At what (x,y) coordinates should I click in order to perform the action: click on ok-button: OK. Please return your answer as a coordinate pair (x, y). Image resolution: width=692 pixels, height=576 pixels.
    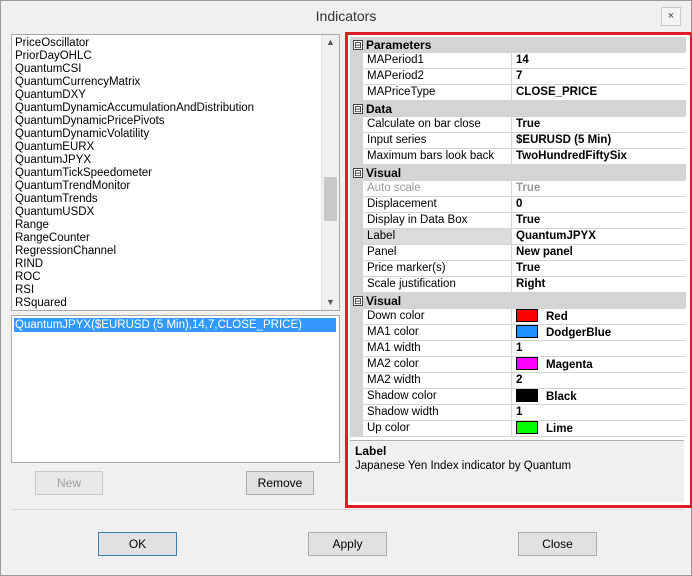
    Looking at the image, I should click on (137, 544).